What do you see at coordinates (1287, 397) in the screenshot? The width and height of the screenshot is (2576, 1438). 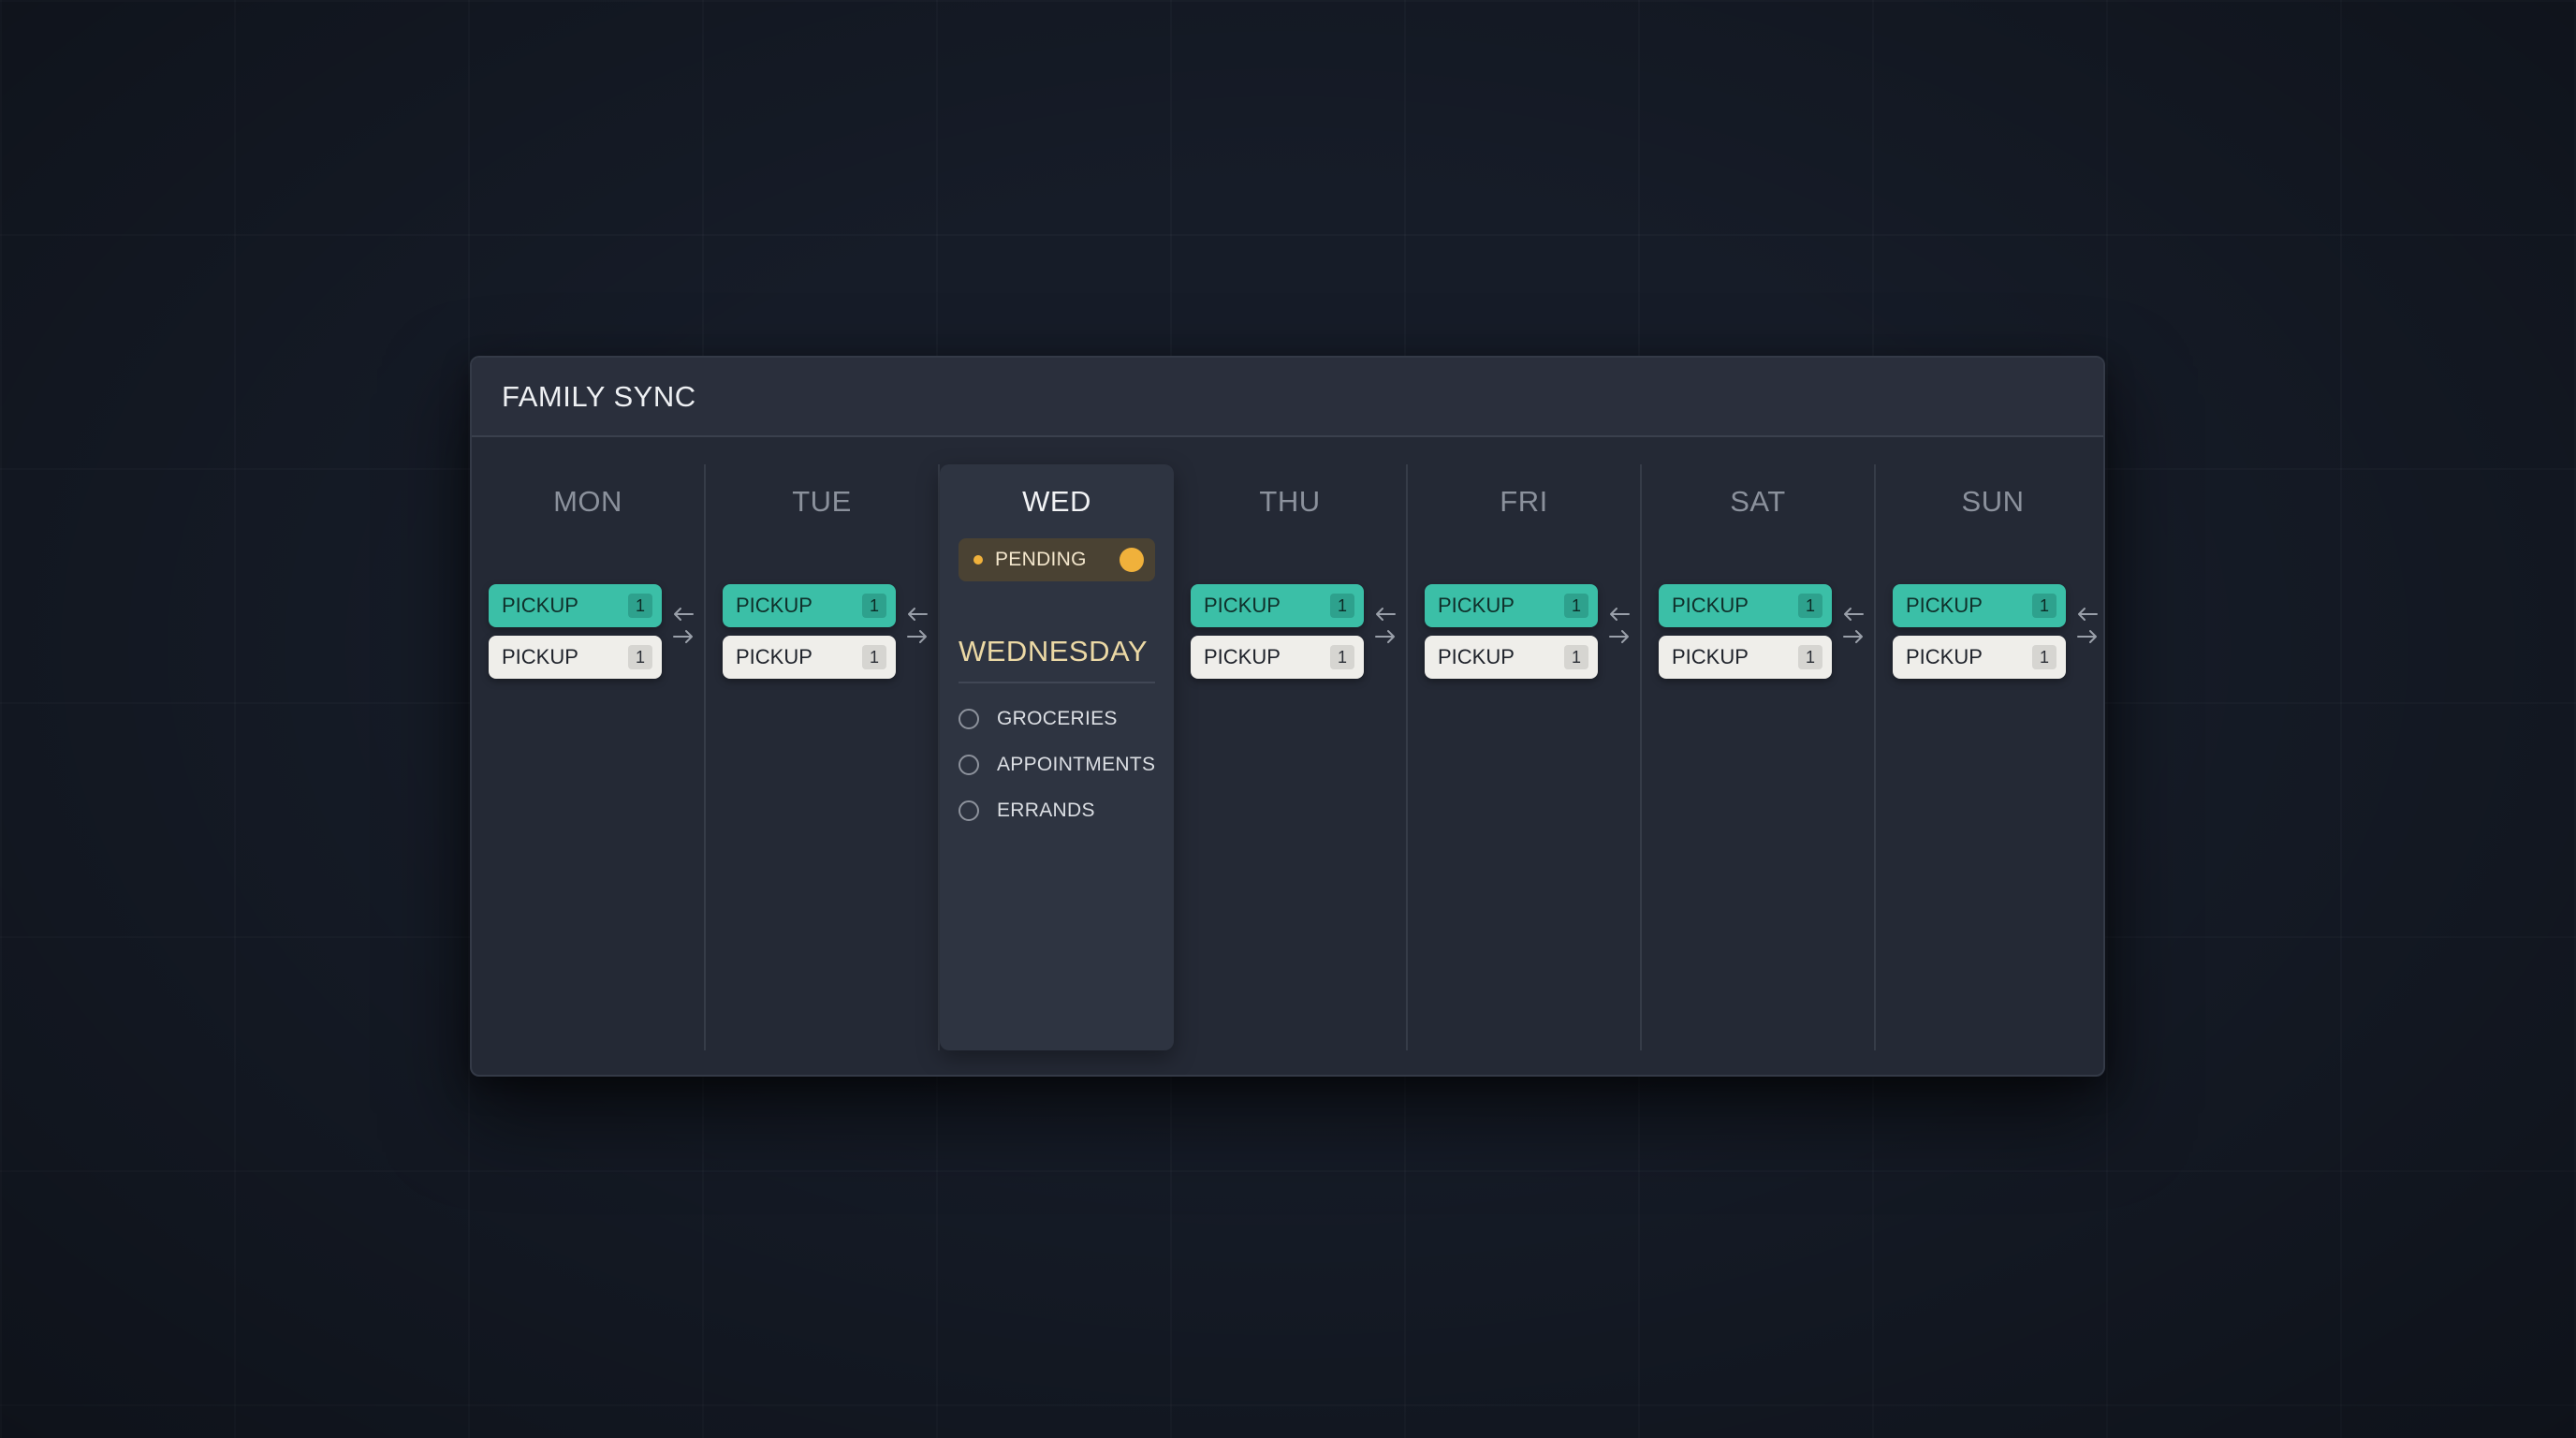 I see `title-bar: FAMILY SYNC` at bounding box center [1287, 397].